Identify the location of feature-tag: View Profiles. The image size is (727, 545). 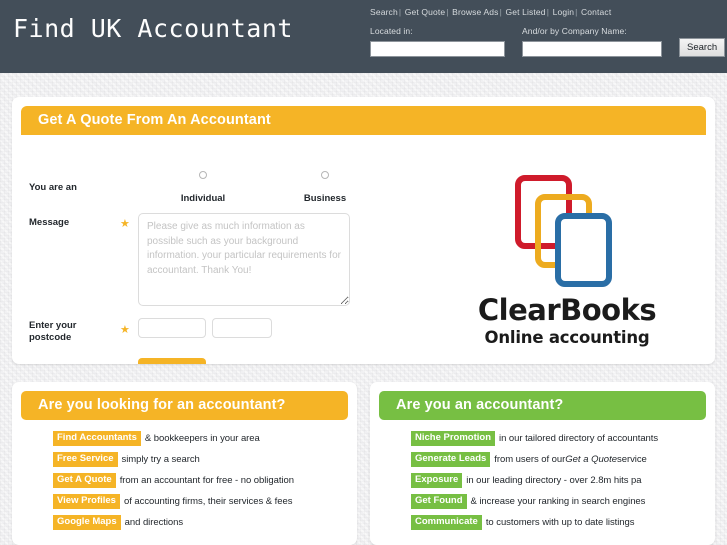
(86, 501).